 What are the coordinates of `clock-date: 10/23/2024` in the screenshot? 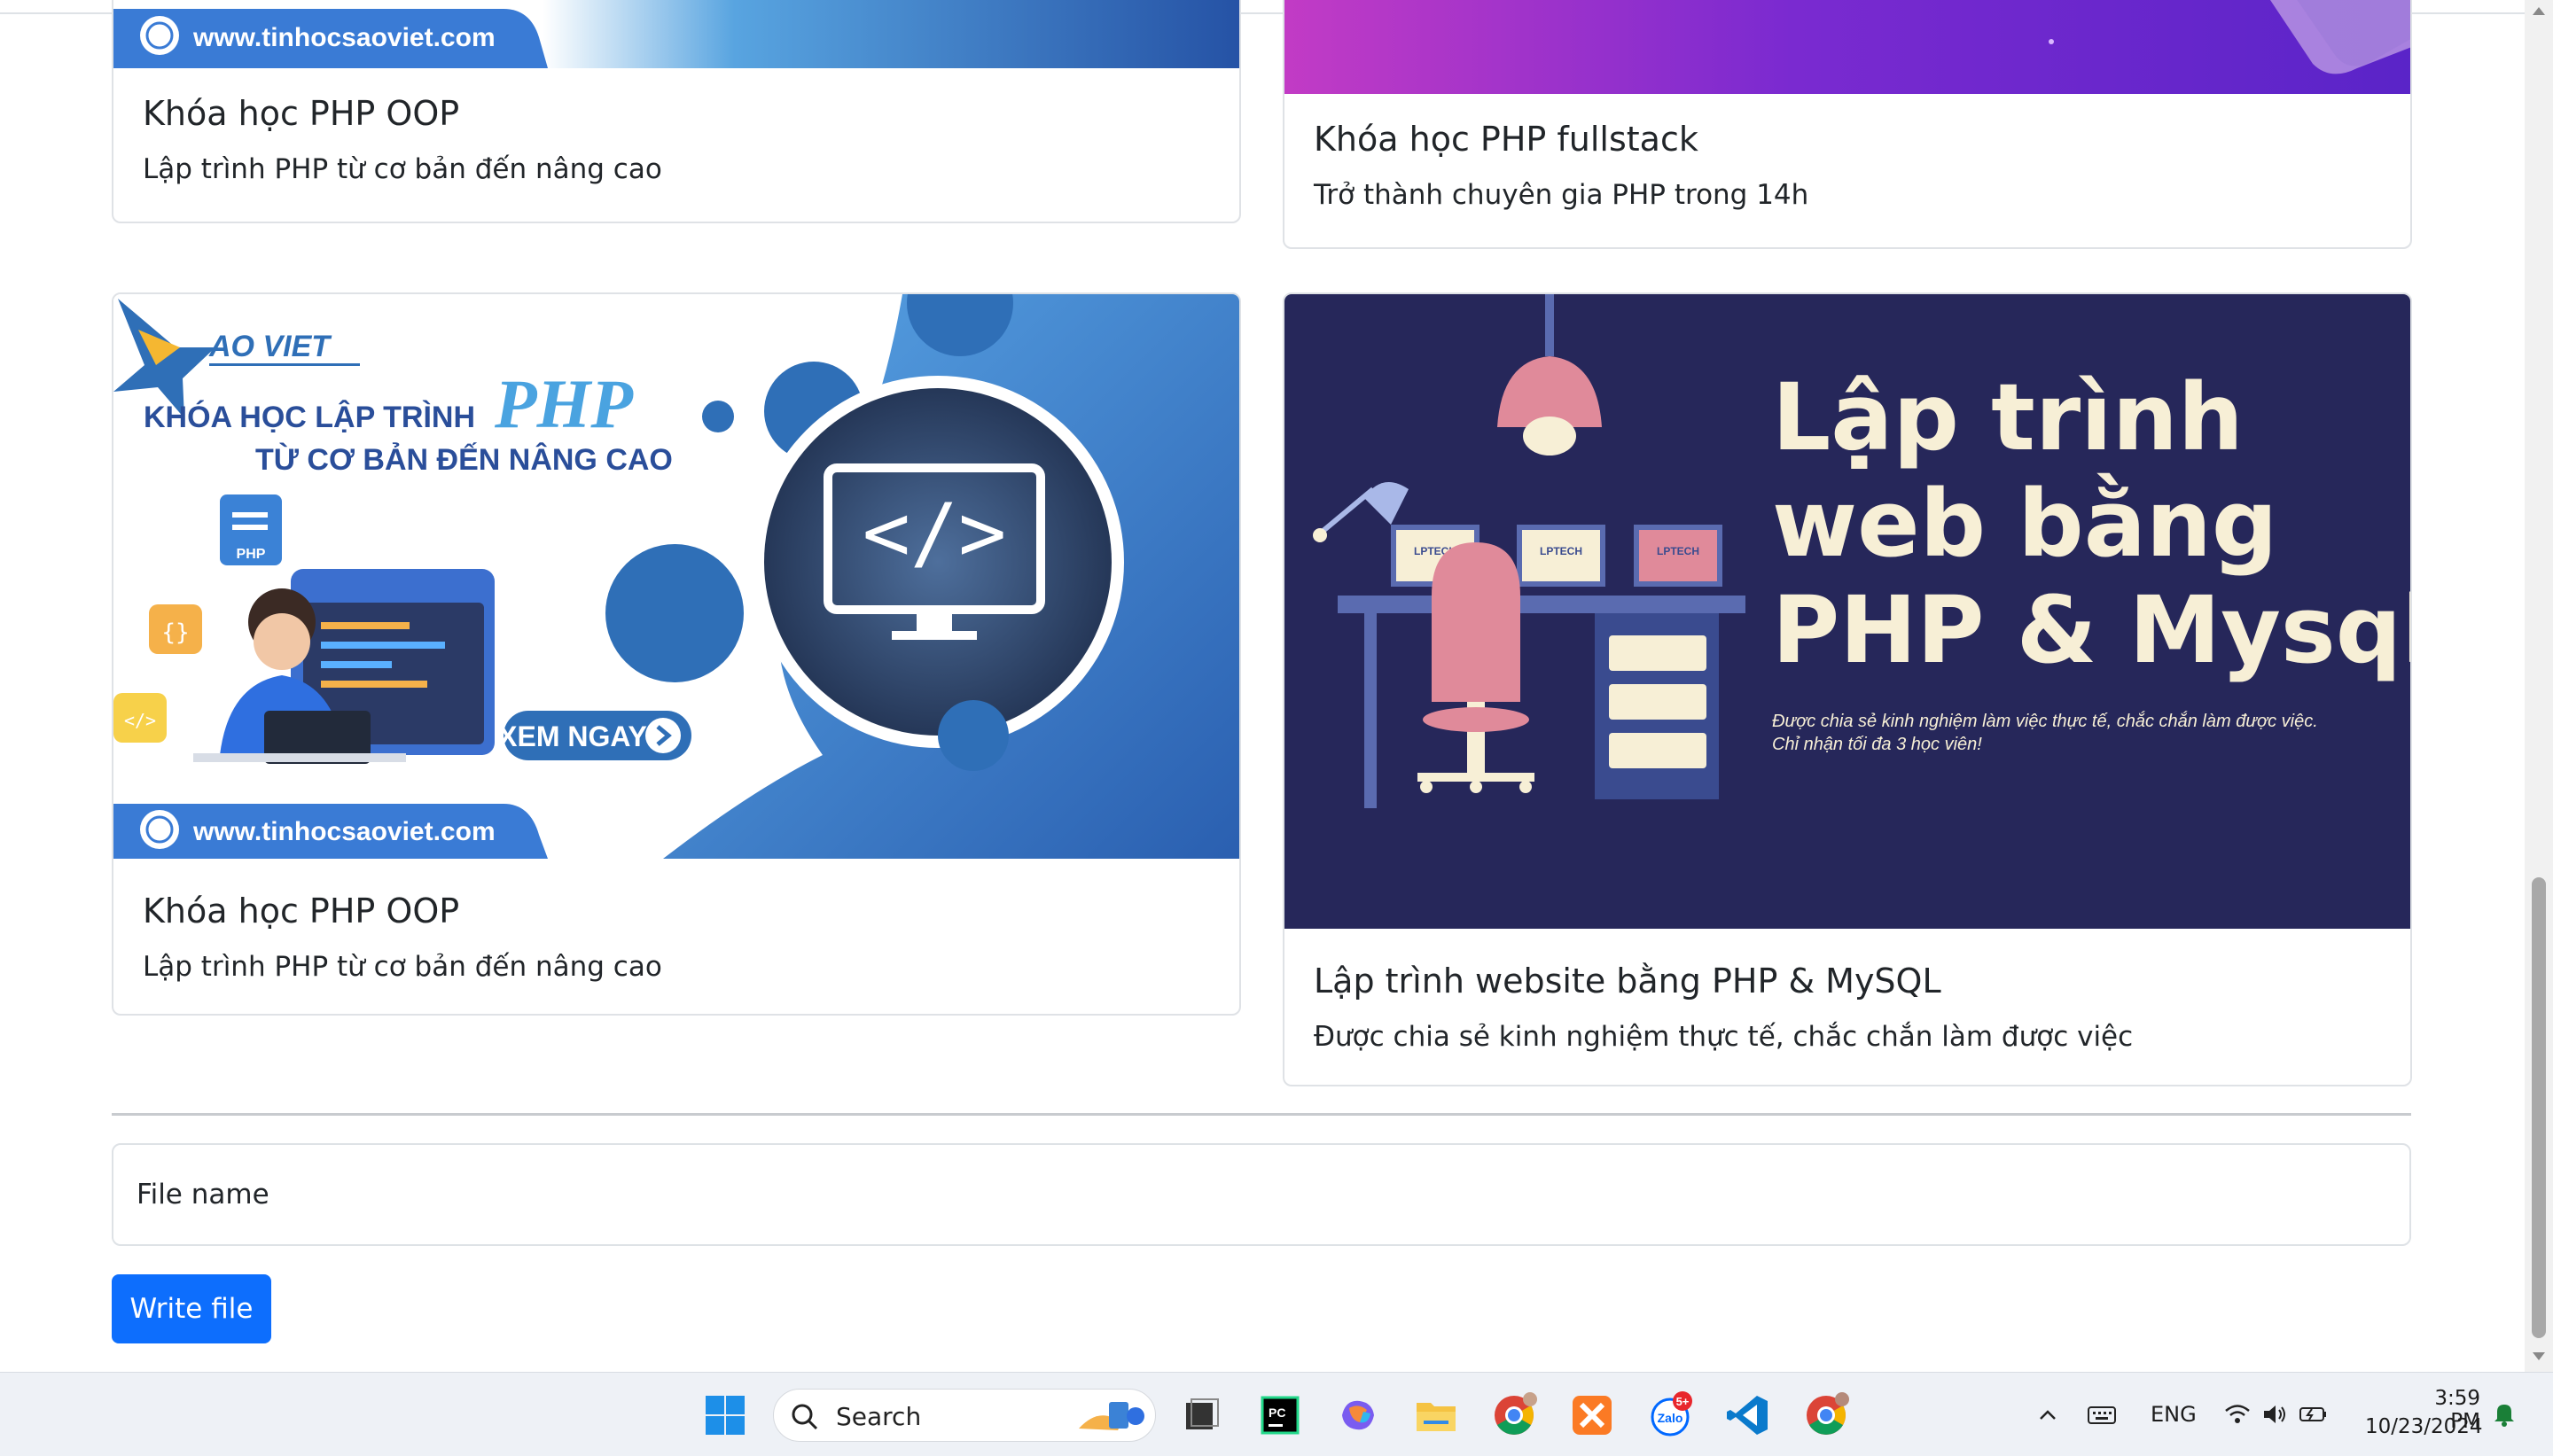 It's located at (2424, 1426).